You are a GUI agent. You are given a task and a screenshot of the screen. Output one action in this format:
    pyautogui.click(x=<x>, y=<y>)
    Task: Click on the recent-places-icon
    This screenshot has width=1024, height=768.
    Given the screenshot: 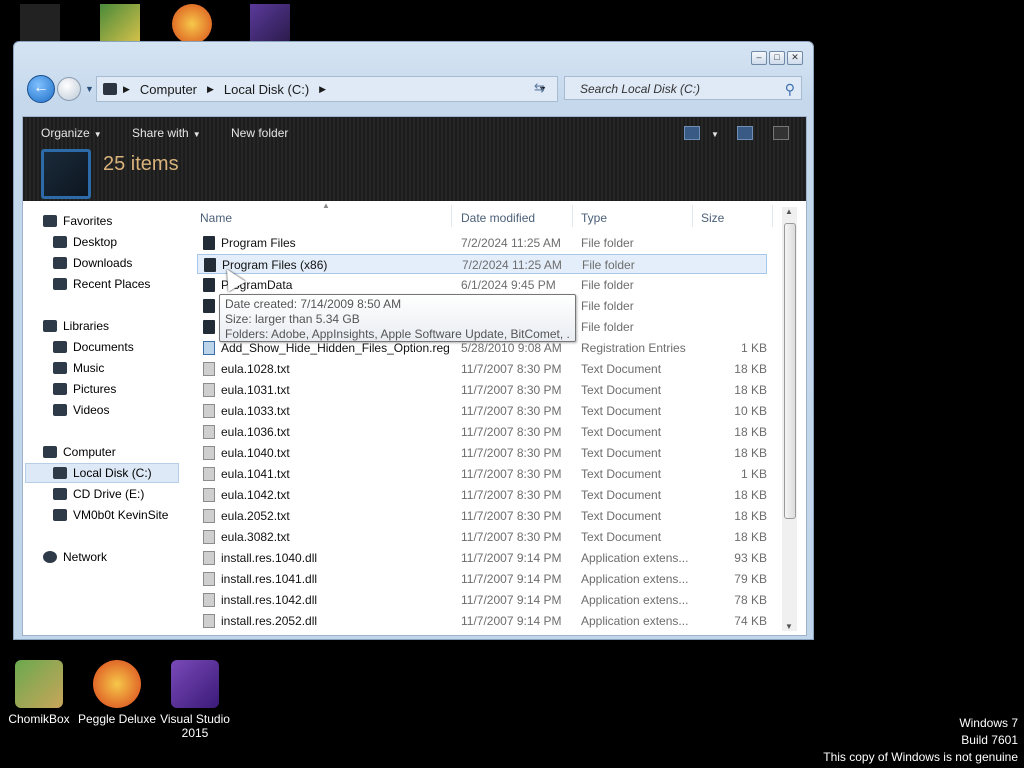 What is the action you would take?
    pyautogui.click(x=60, y=284)
    